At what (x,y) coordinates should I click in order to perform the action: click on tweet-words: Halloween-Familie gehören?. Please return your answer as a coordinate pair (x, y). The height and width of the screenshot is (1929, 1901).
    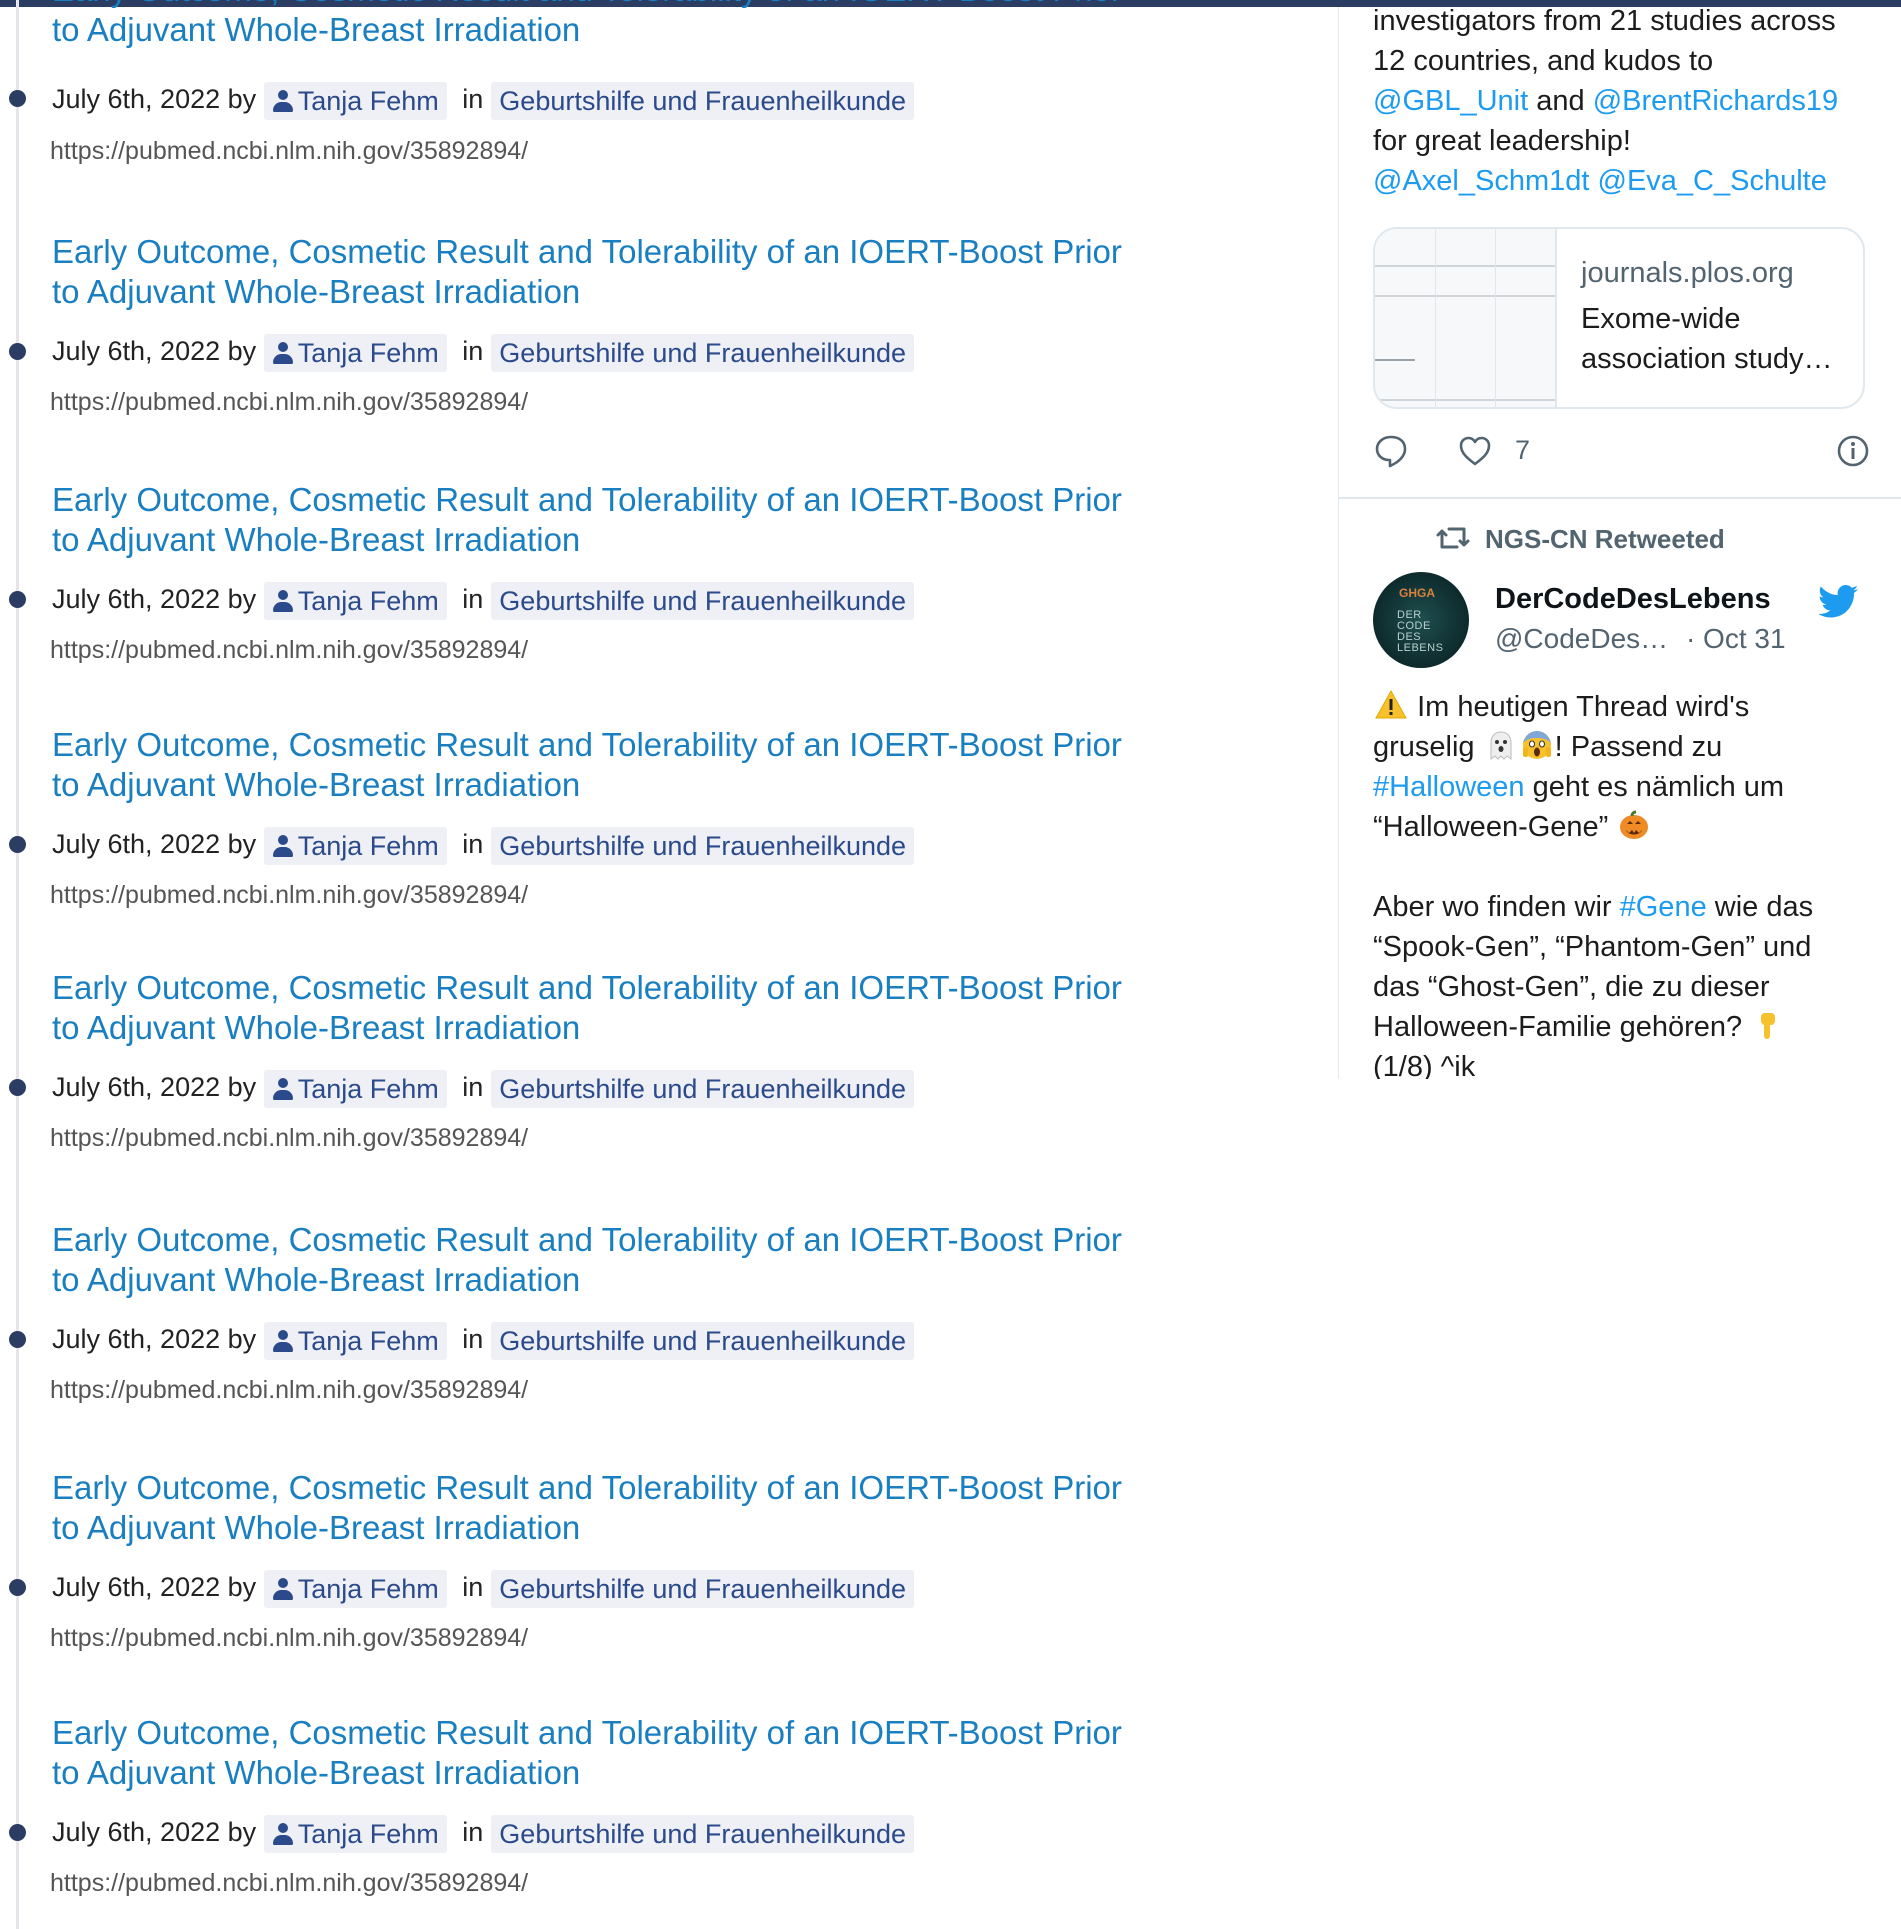
    Looking at the image, I should click on (1558, 1027).